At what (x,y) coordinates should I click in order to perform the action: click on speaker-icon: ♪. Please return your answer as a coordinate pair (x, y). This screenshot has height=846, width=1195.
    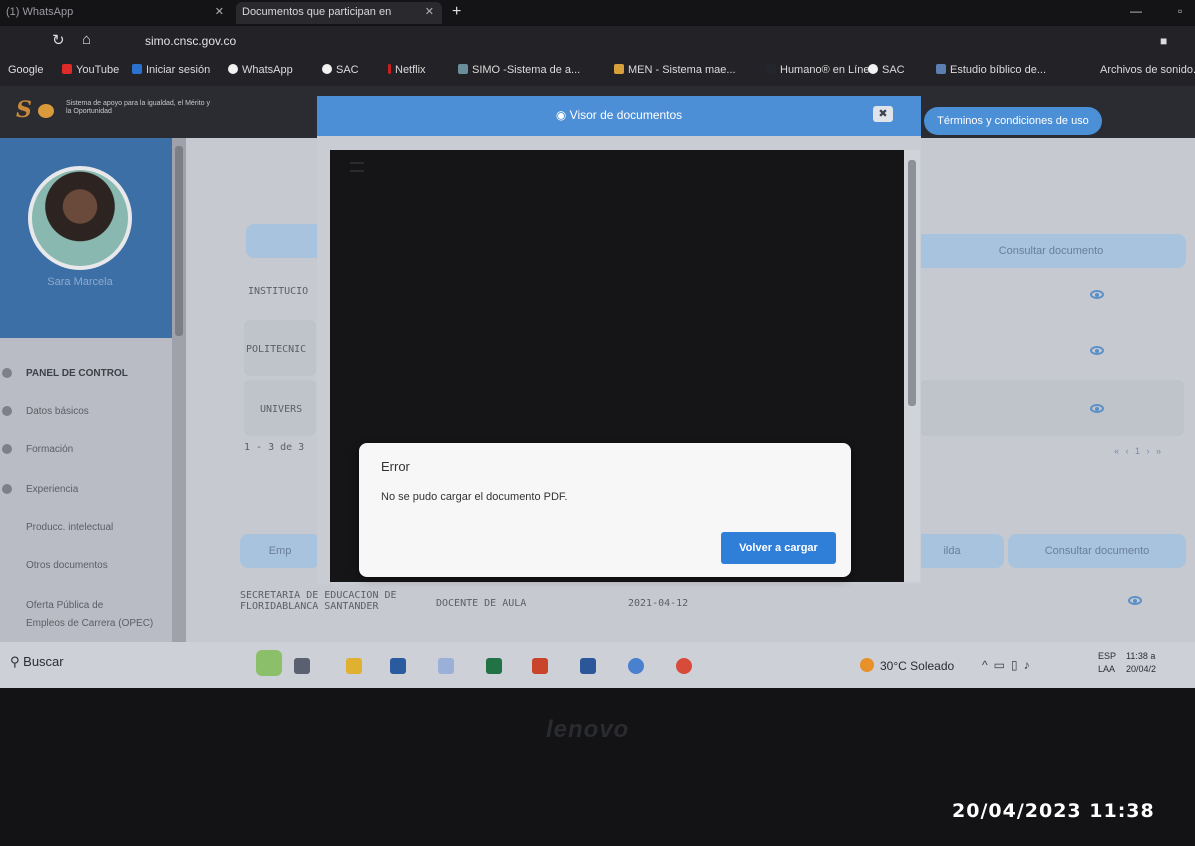
    Looking at the image, I should click on (1030, 665).